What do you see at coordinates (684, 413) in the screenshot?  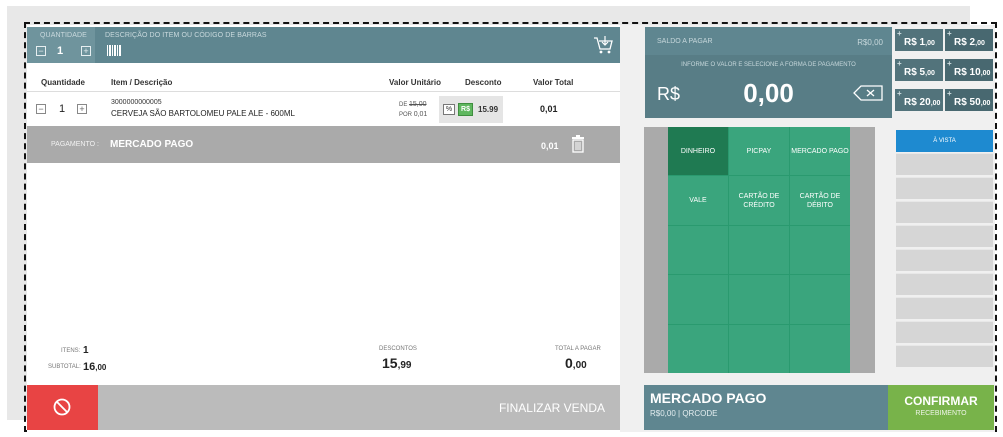 I see `selected-method-detail: R$0,00 | QRCODE` at bounding box center [684, 413].